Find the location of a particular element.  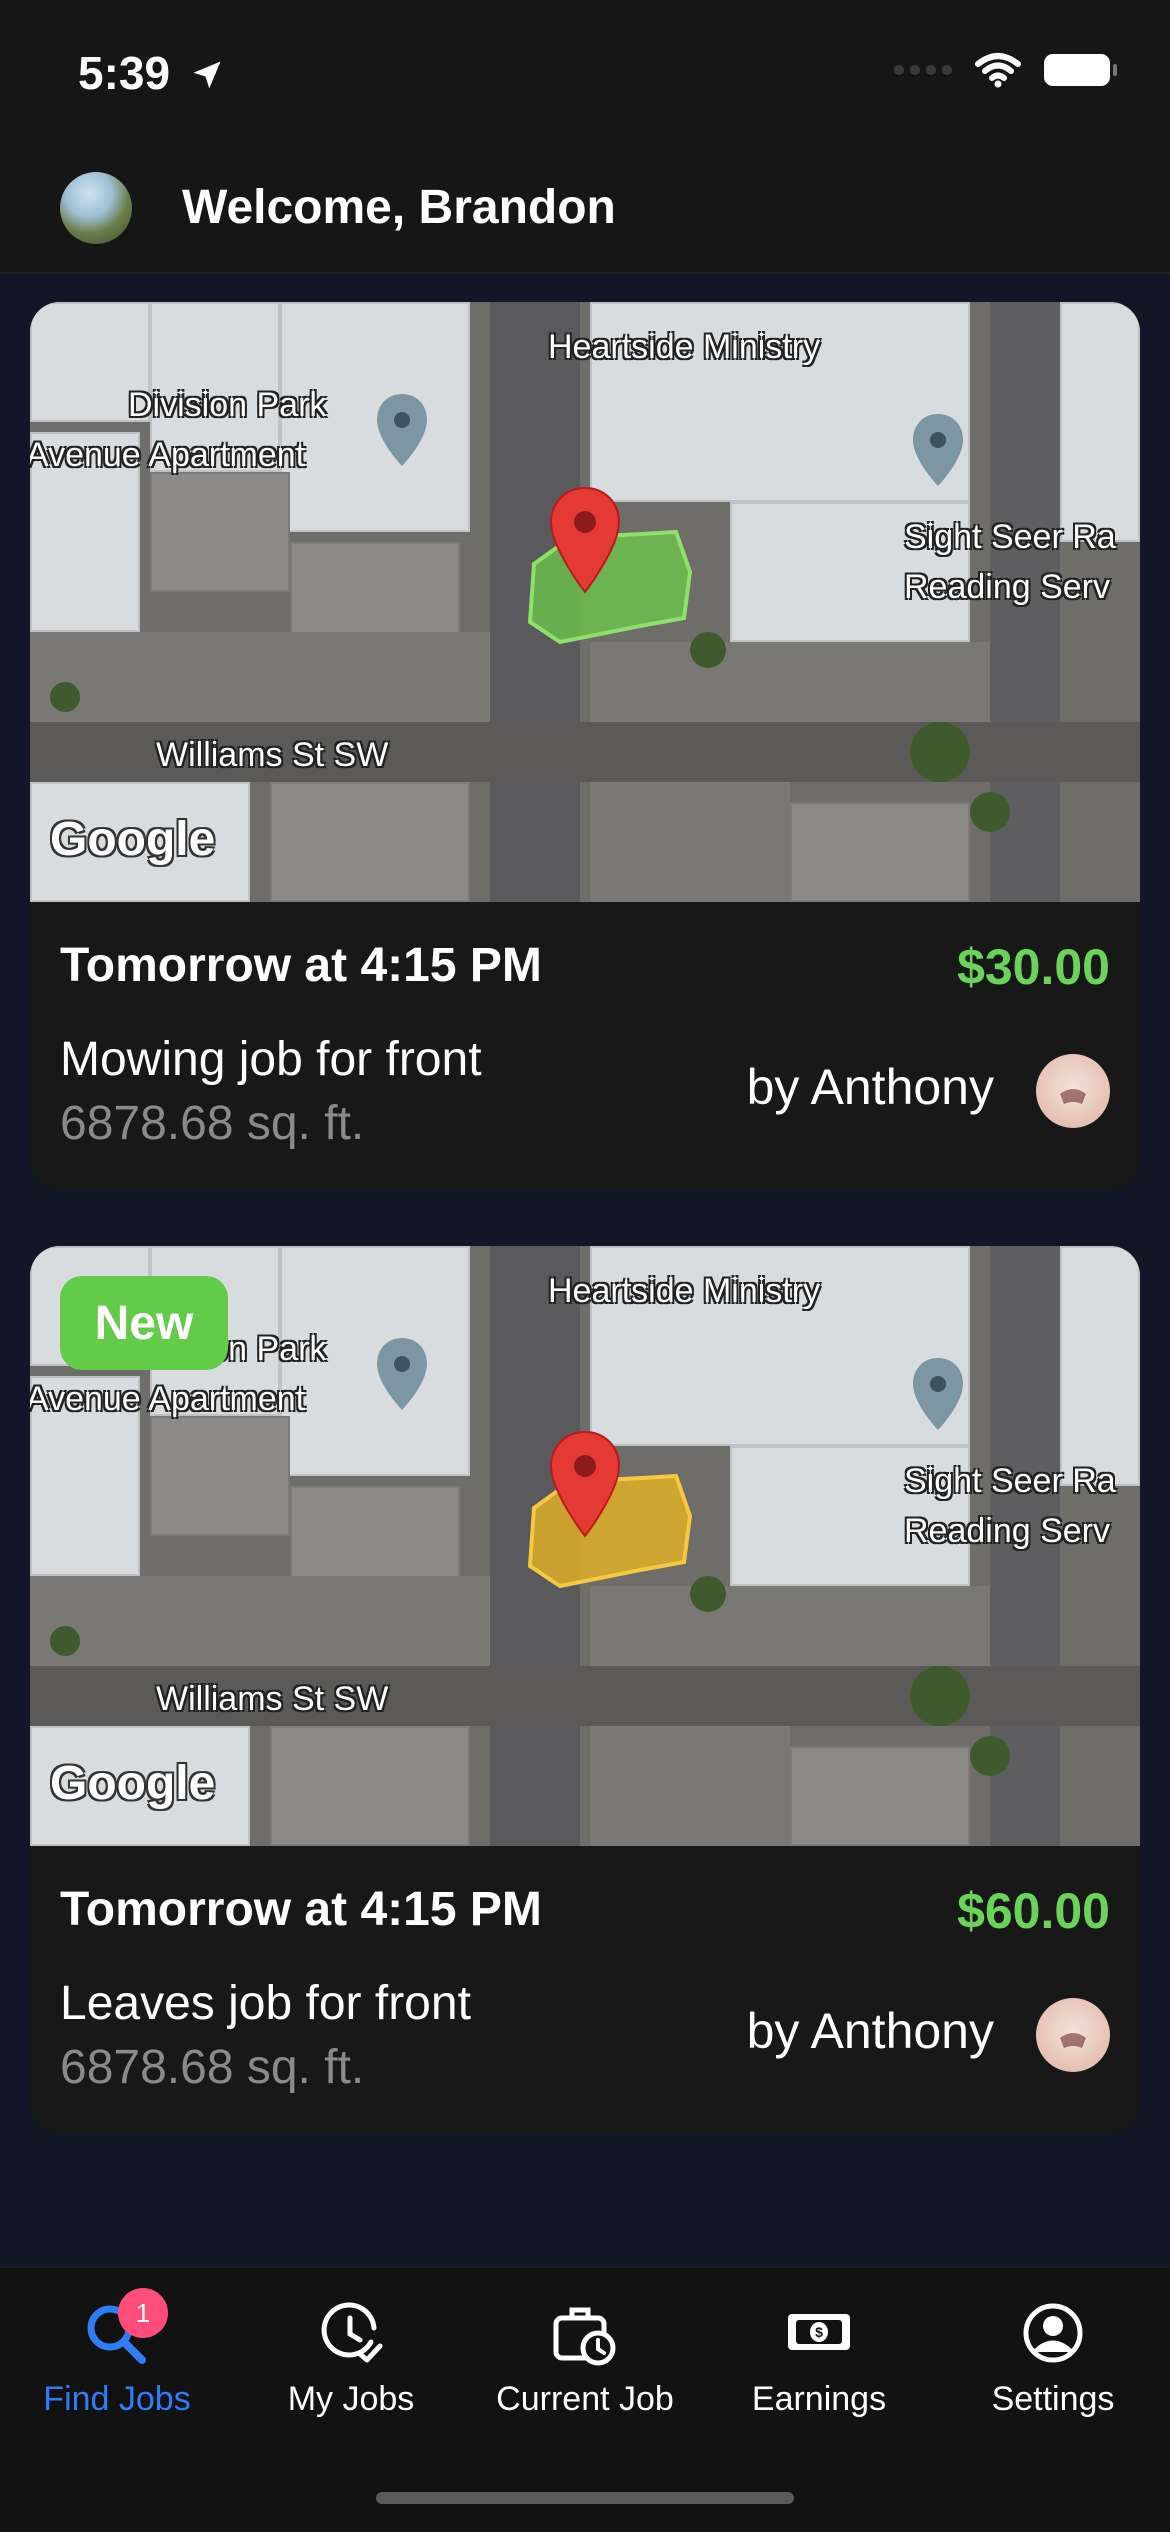

tab-earnings: $ Earnings is located at coordinates (819, 2358).